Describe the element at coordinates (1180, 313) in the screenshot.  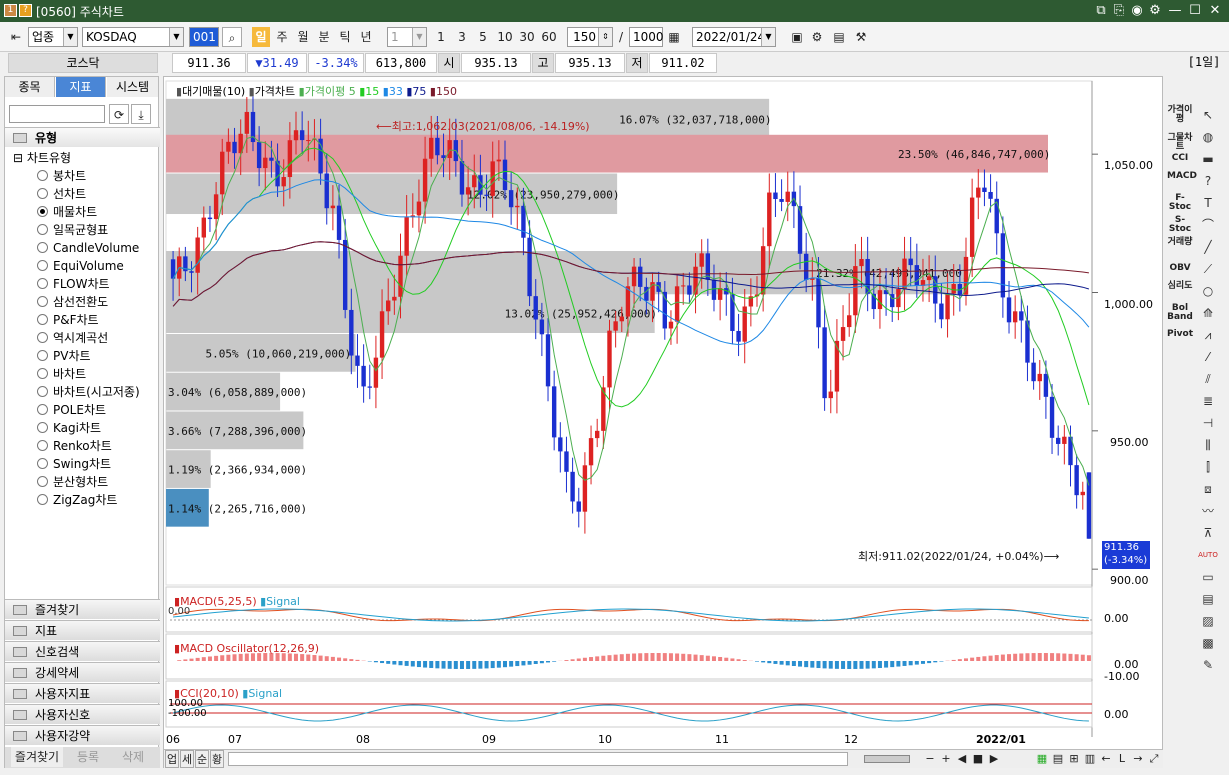
I see `indicator-shortcut: Bol Band` at that location.